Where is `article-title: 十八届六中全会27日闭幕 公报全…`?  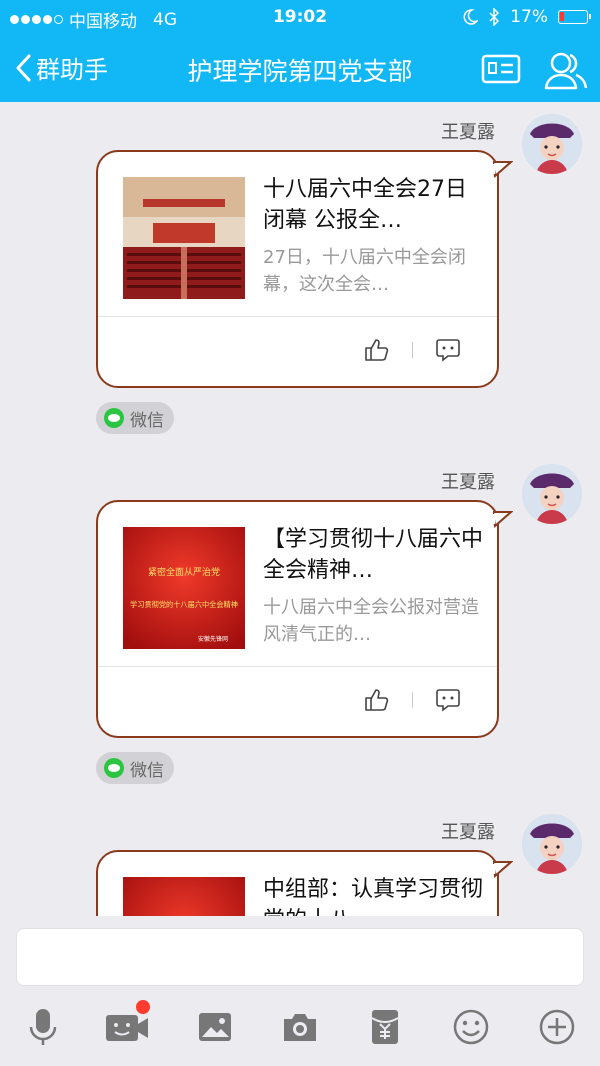 article-title: 十八届六中全会27日闭幕 公报全… is located at coordinates (365, 205).